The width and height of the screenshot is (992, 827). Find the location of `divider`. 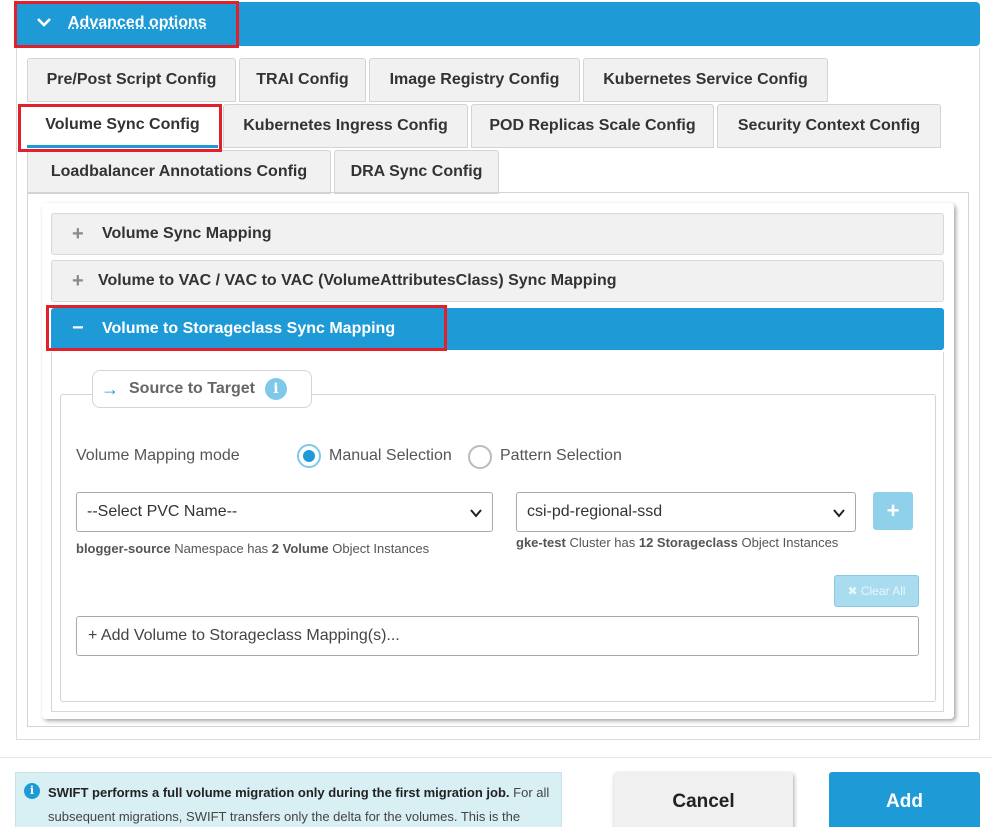

divider is located at coordinates (496, 757).